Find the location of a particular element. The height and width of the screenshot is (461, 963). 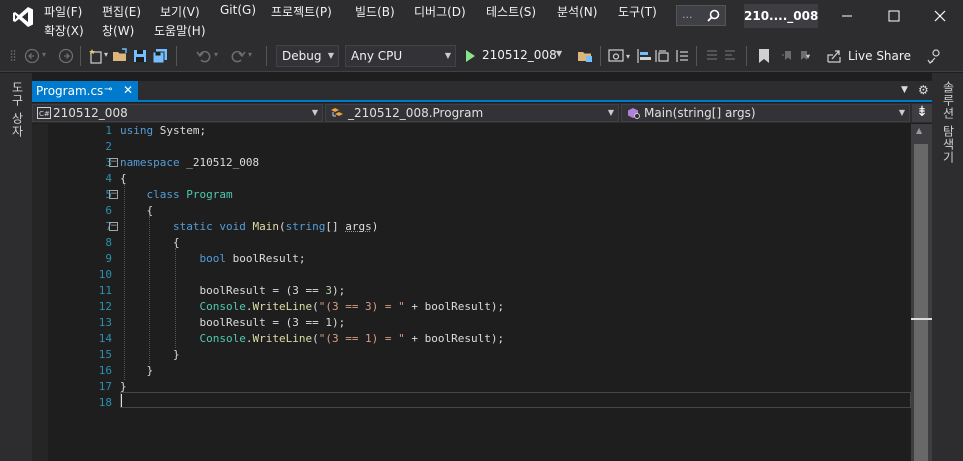

line-number: 8 is located at coordinates (108, 242).